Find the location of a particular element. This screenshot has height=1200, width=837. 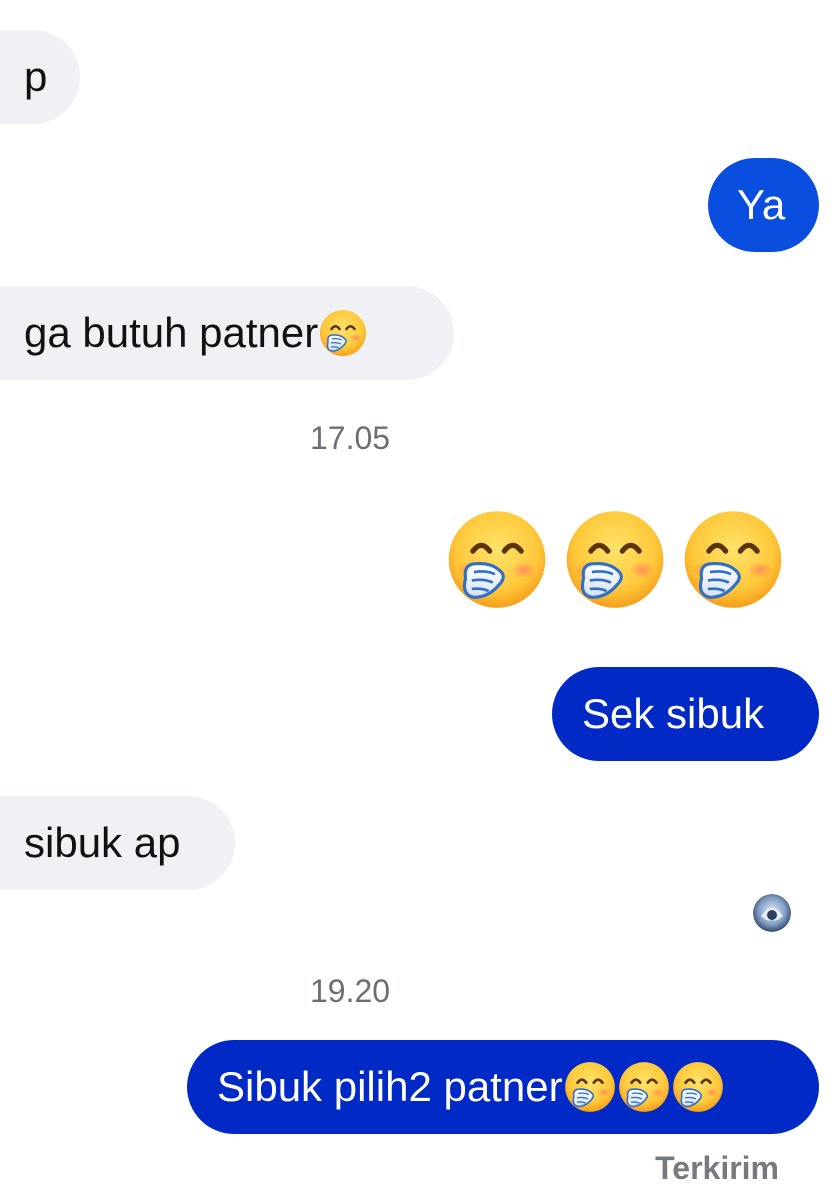

message-bubble-outgoing-1: Ya is located at coordinates (763, 205).